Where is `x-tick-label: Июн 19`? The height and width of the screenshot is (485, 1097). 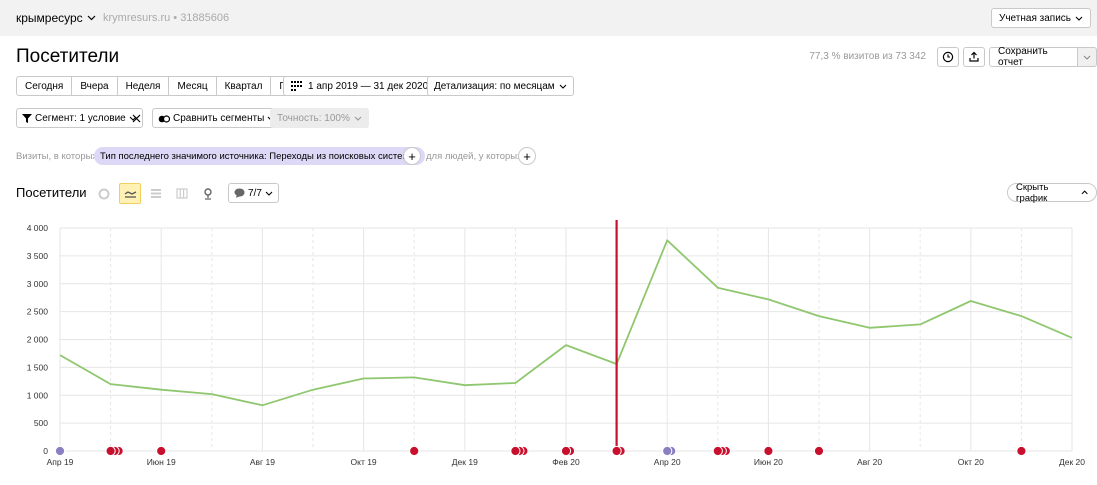 x-tick-label: Июн 19 is located at coordinates (161, 462).